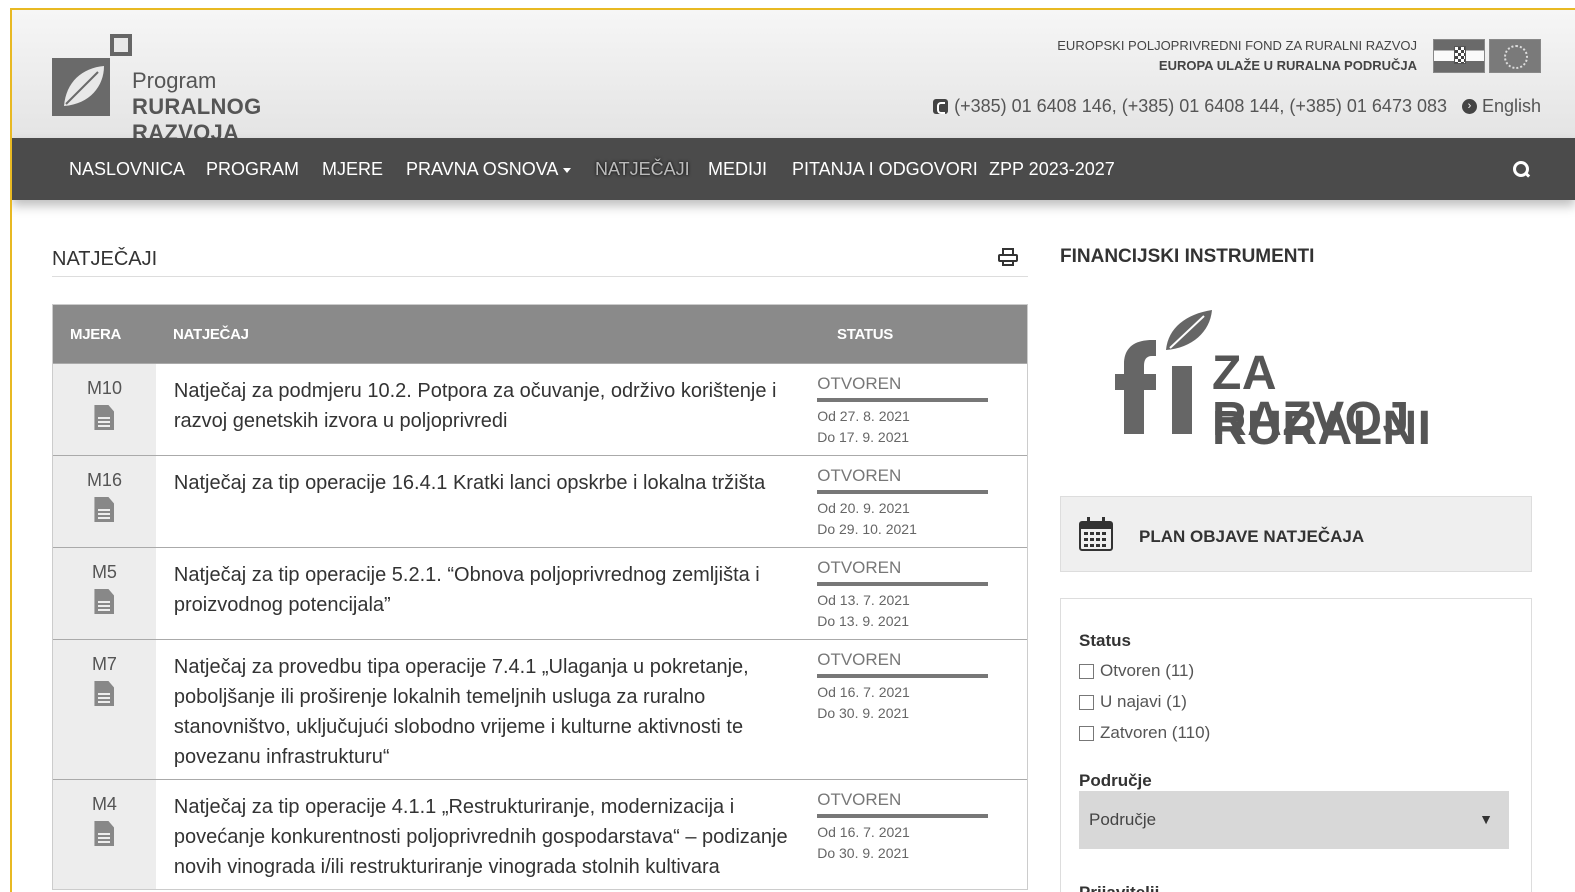 The height and width of the screenshot is (892, 1575). I want to click on nav-item-zpp: ZPP 2023-2027, so click(1052, 169).